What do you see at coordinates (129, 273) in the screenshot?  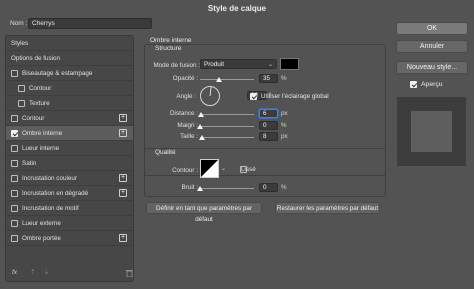 I see `trash-icon` at bounding box center [129, 273].